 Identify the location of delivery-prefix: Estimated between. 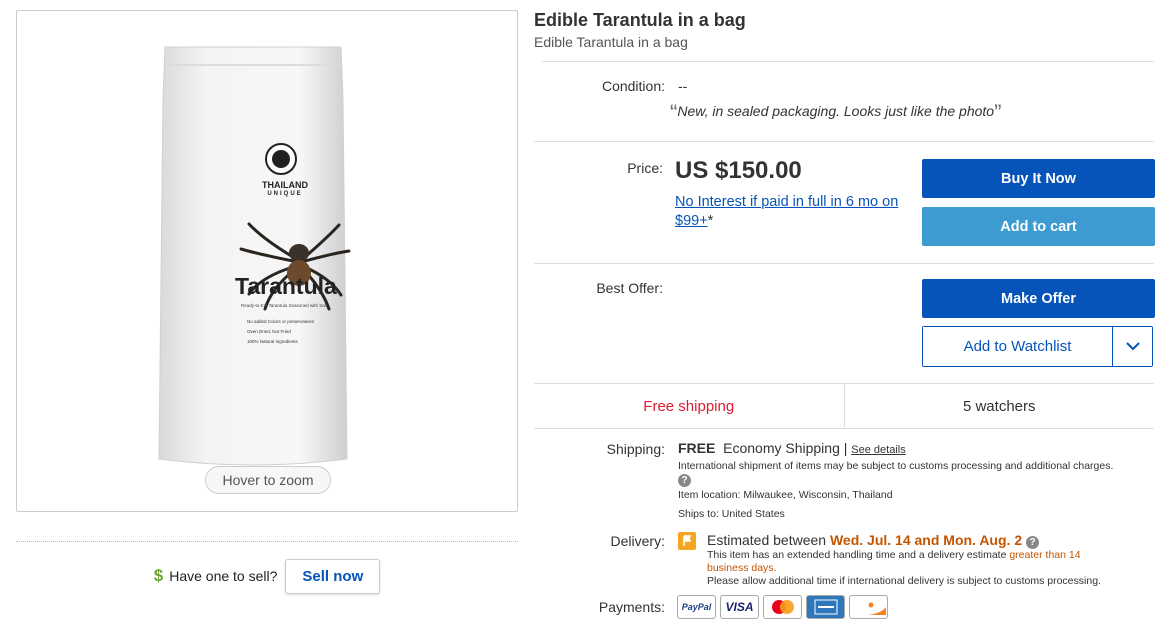
(767, 540).